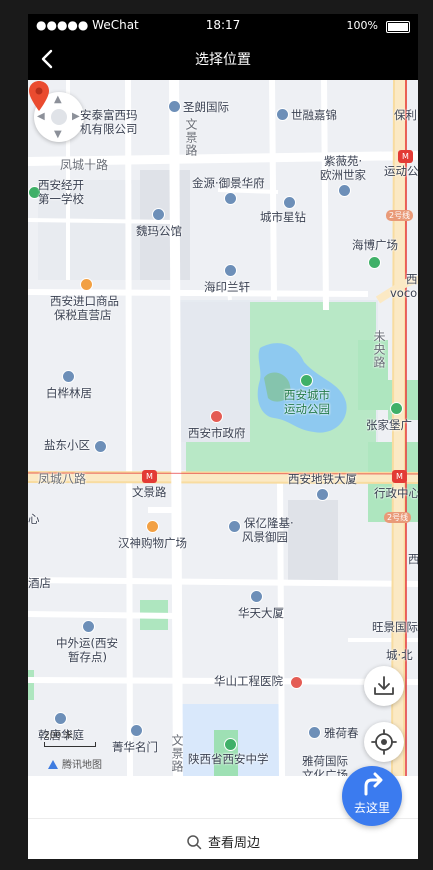 The height and width of the screenshot is (870, 433). I want to click on map-label: 保税直营店, so click(83, 315).